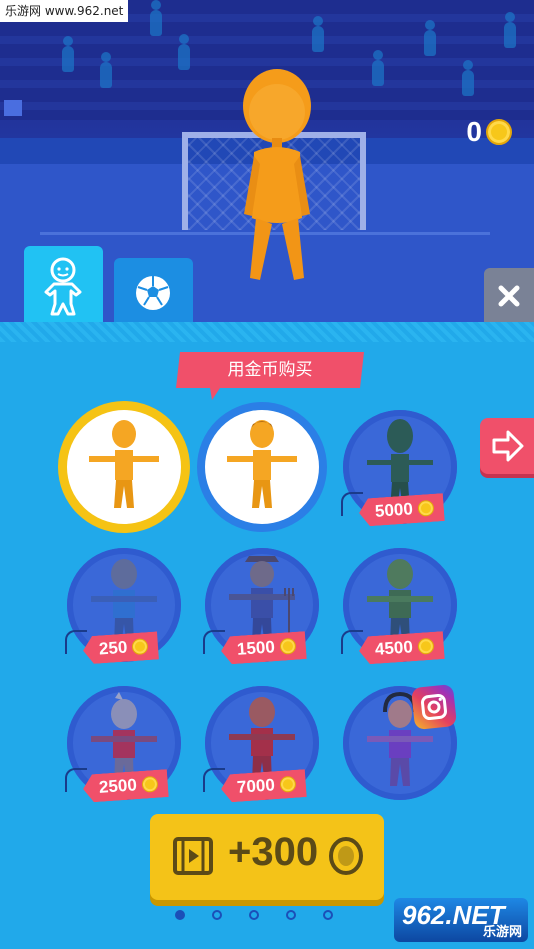  I want to click on soccer-ball-icon, so click(153, 293).